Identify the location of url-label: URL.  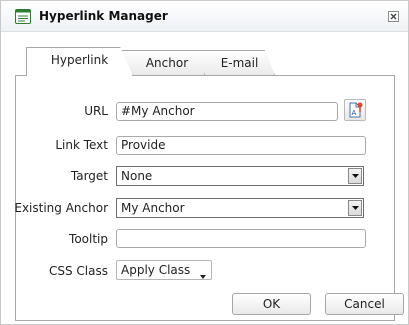
(96, 111).